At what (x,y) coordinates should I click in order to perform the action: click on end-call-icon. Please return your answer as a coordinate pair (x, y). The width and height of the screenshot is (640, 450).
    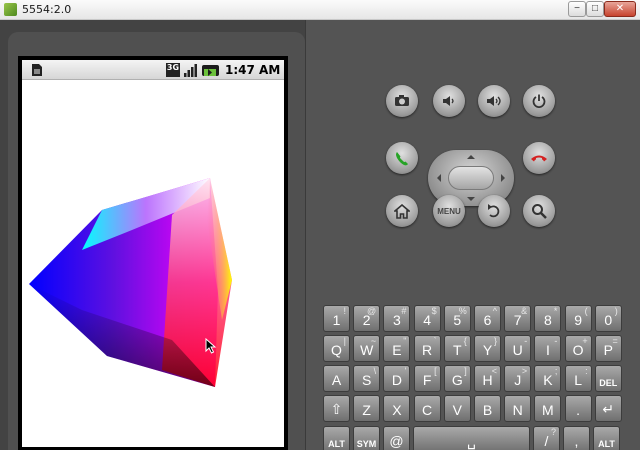
    Looking at the image, I should click on (539, 158).